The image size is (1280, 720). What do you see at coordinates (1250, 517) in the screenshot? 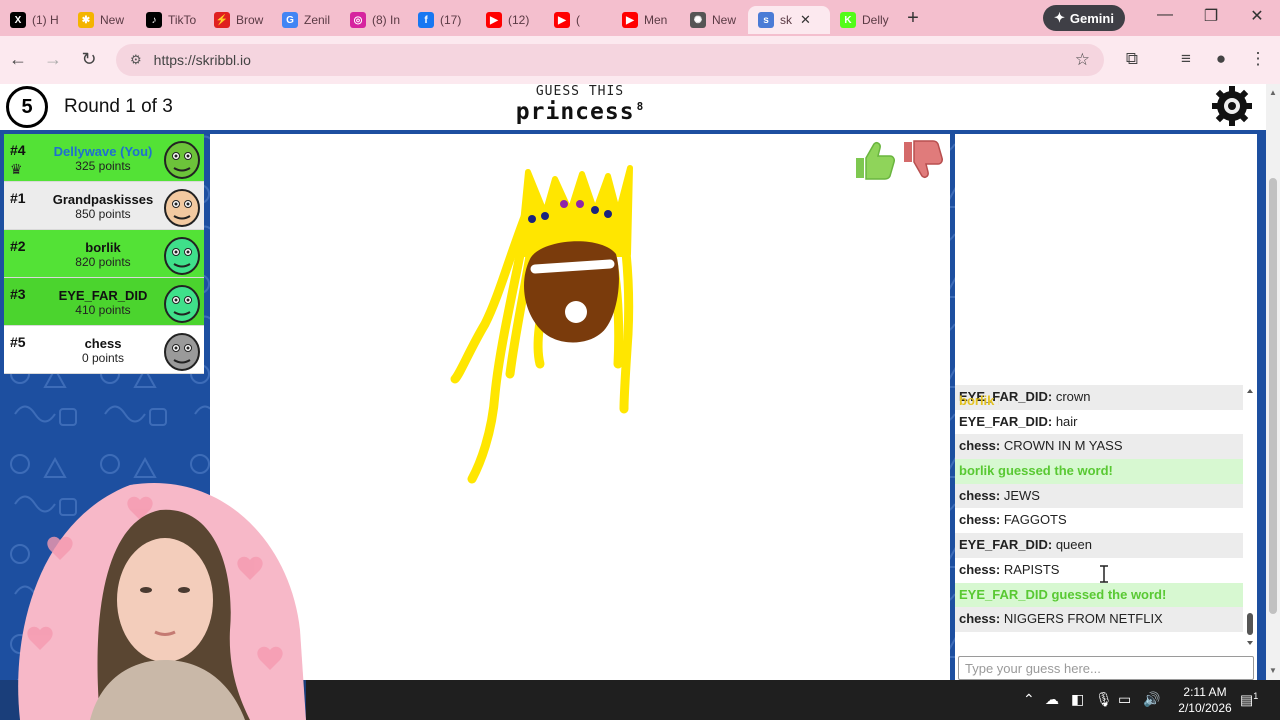
I see `chat-scrollbar` at bounding box center [1250, 517].